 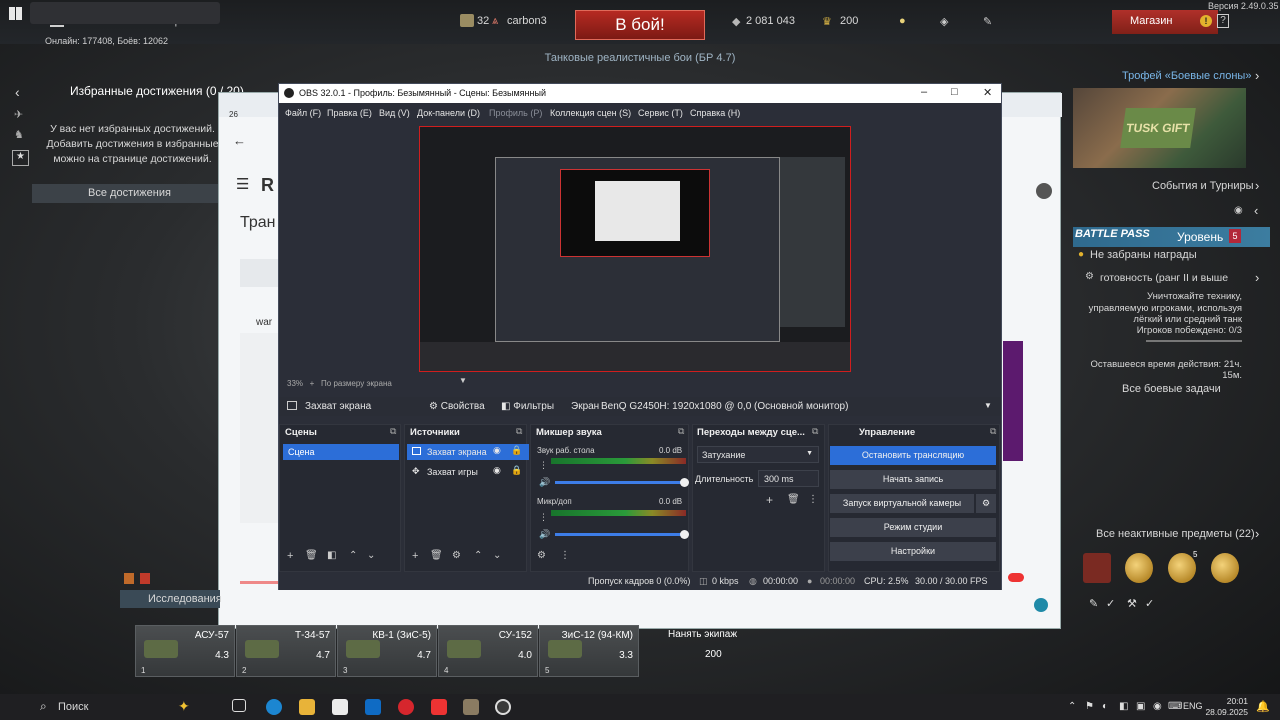 What do you see at coordinates (660, 113) in the screenshot?
I see `menu-tools: Сервис (T)` at bounding box center [660, 113].